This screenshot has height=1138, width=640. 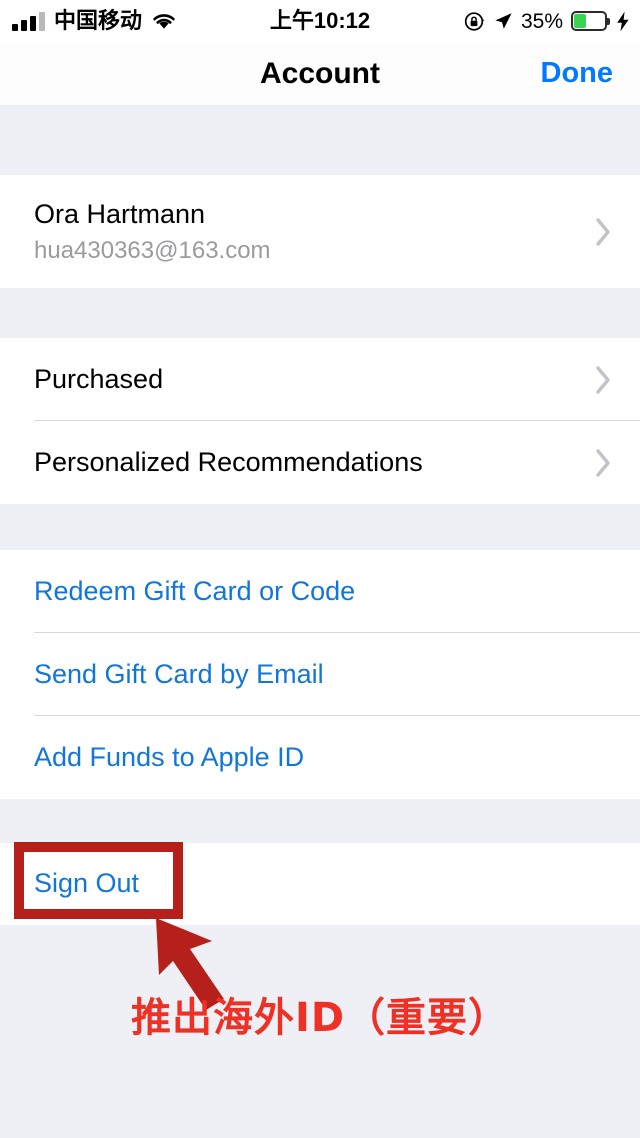 I want to click on row-label: Send Gift Card by Email, so click(x=179, y=673).